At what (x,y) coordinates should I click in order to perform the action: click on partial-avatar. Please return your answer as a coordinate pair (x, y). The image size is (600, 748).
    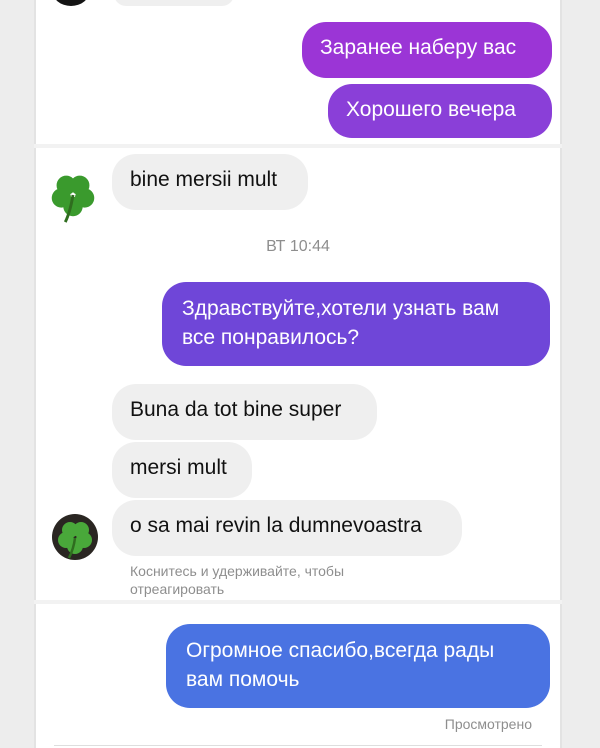
    Looking at the image, I should click on (71, 3).